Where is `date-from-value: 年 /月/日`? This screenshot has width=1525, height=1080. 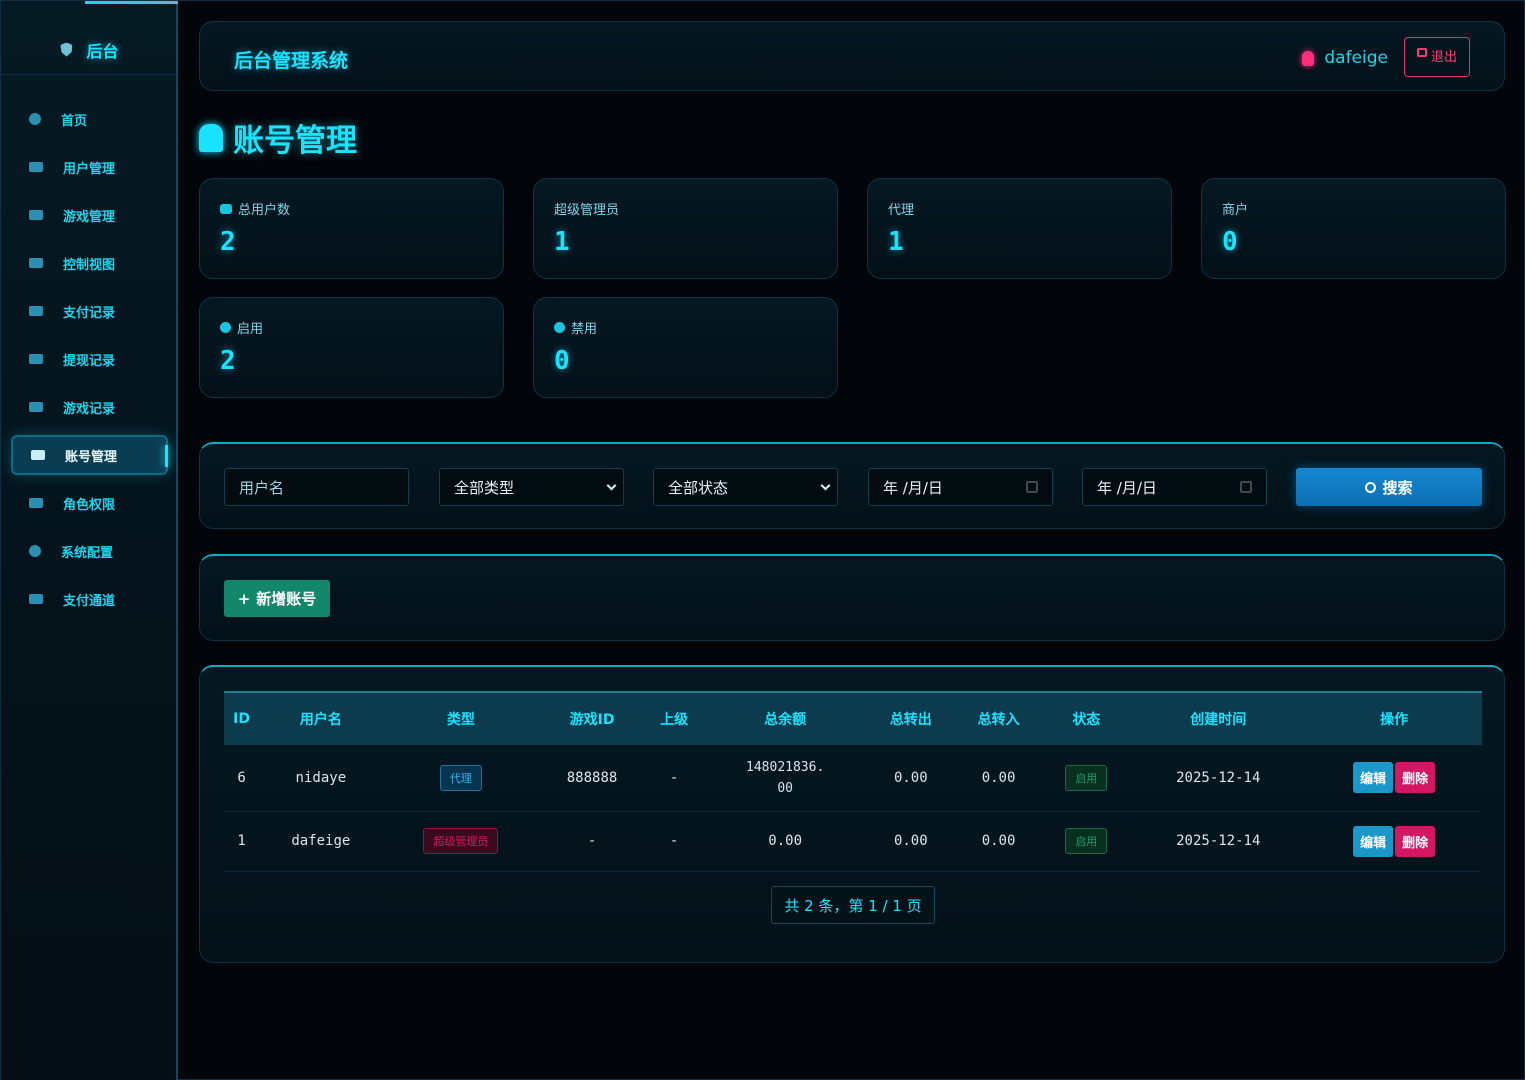
date-from-value: 年 /月/日 is located at coordinates (913, 487).